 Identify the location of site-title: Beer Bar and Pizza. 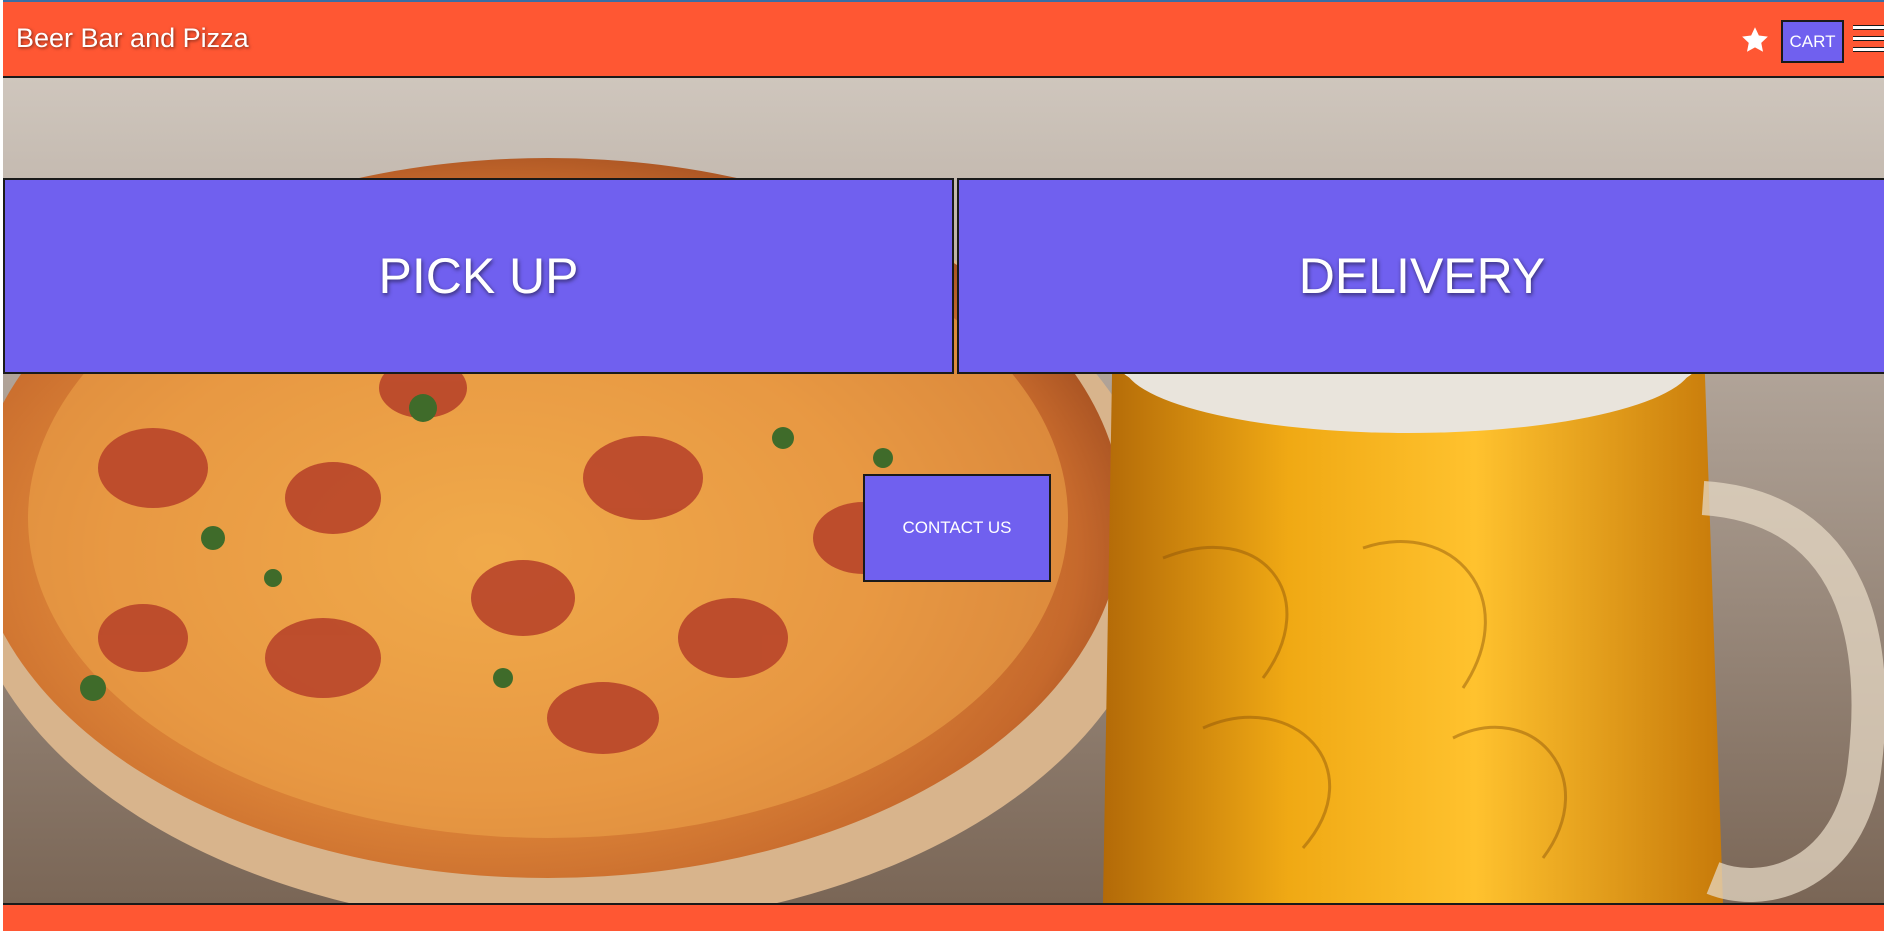
(132, 38).